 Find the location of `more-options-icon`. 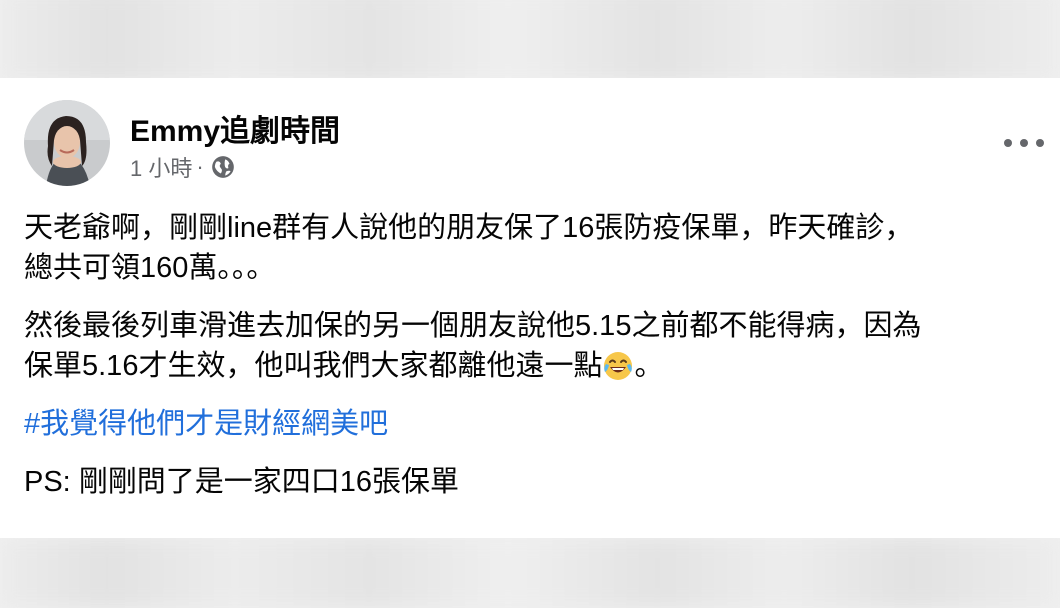

more-options-icon is located at coordinates (1024, 143).